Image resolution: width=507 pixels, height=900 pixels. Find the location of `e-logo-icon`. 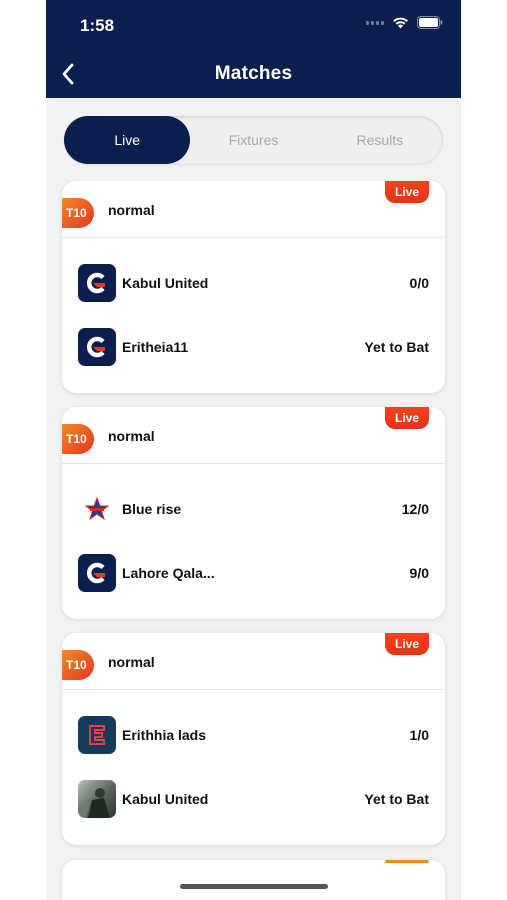

e-logo-icon is located at coordinates (97, 735).